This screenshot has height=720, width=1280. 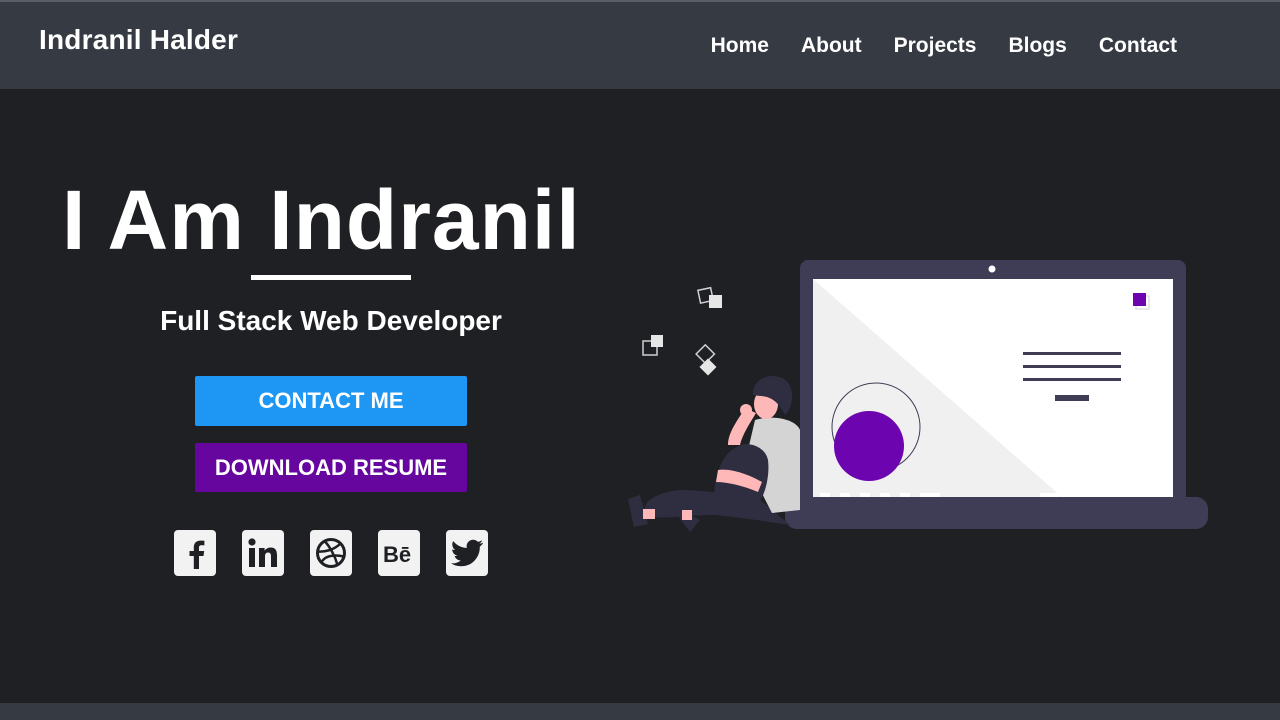 What do you see at coordinates (640, 711) in the screenshot?
I see `bottom-bar` at bounding box center [640, 711].